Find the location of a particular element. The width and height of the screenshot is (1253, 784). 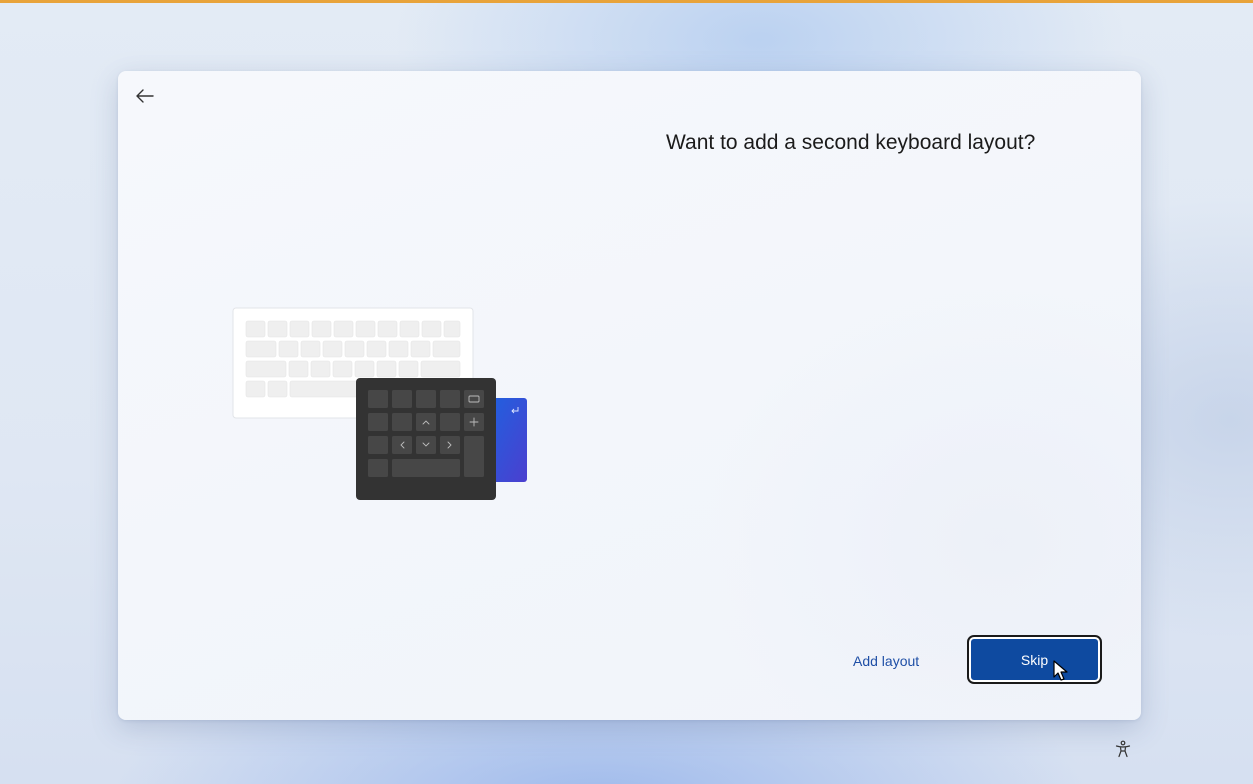

accessibility-button is located at coordinates (1123, 749).